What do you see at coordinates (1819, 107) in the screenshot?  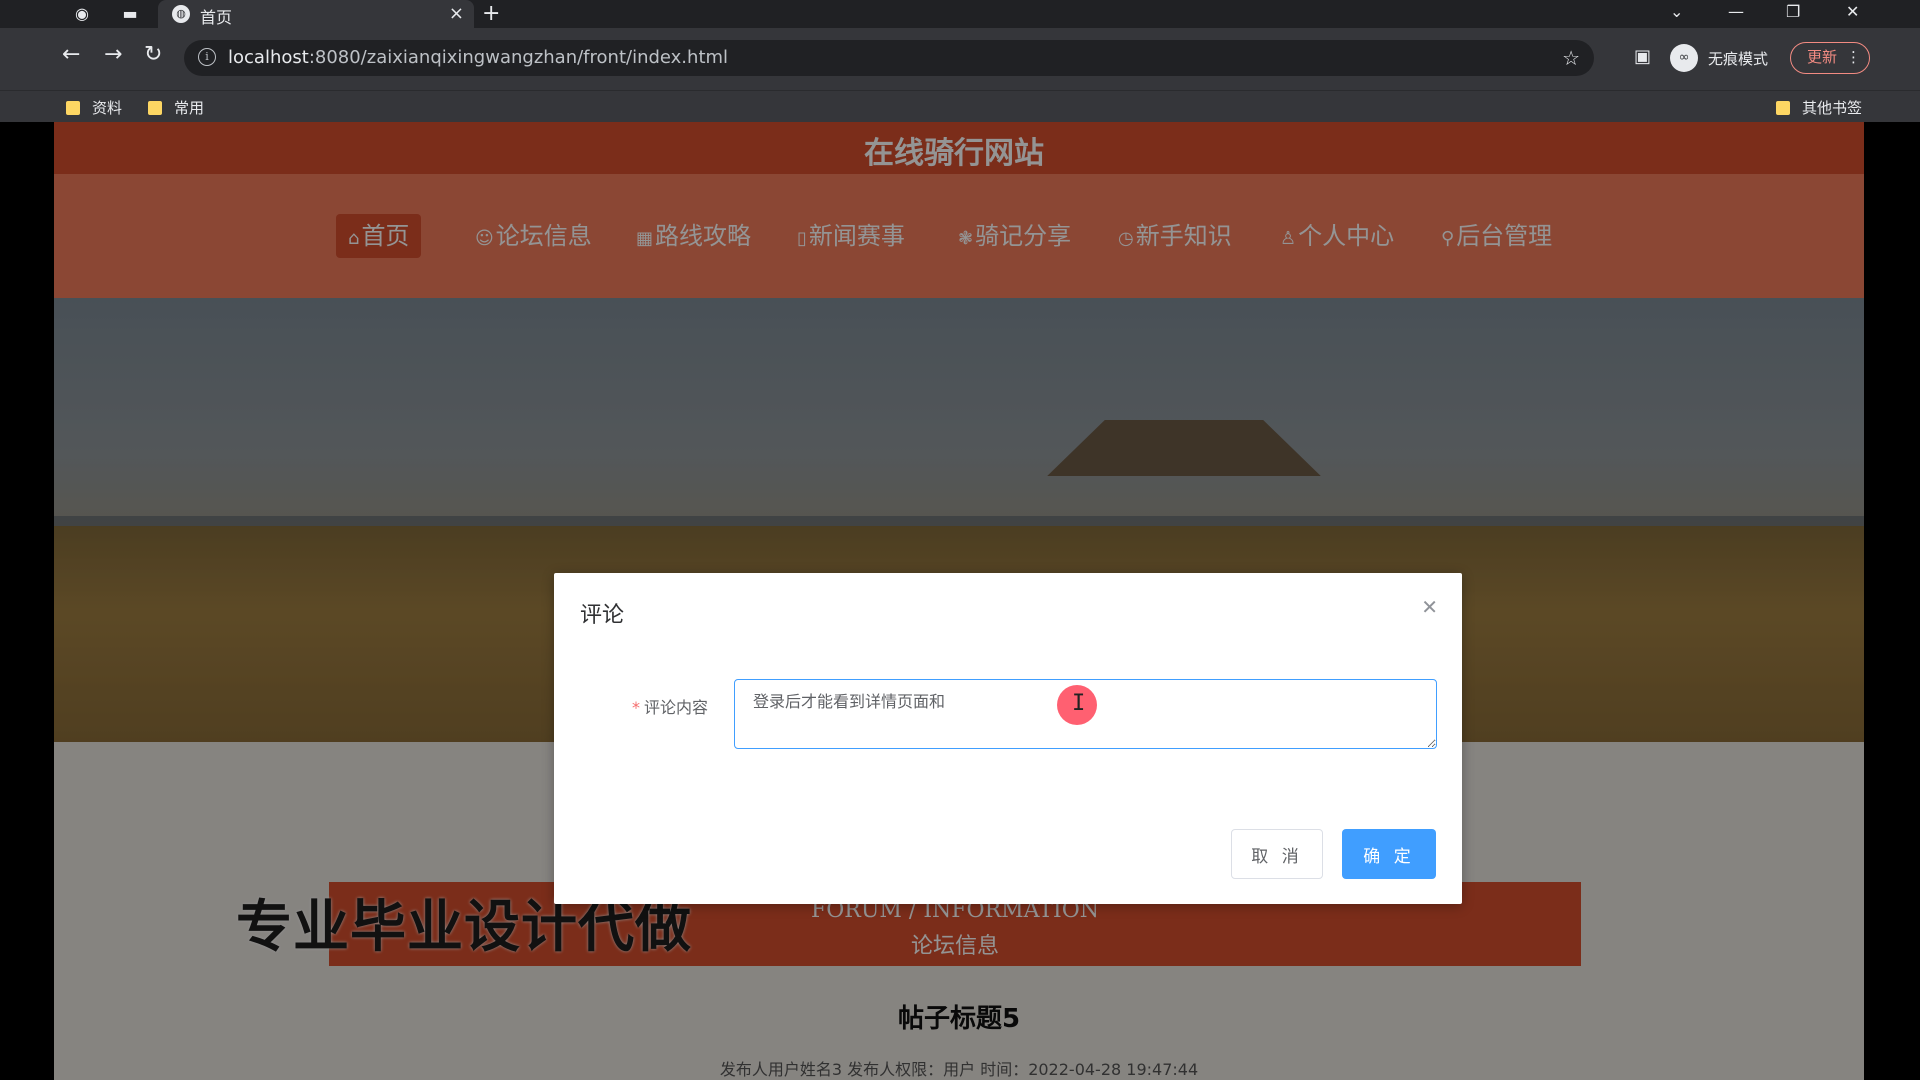 I see `other-bookmarks: 其他书签` at bounding box center [1819, 107].